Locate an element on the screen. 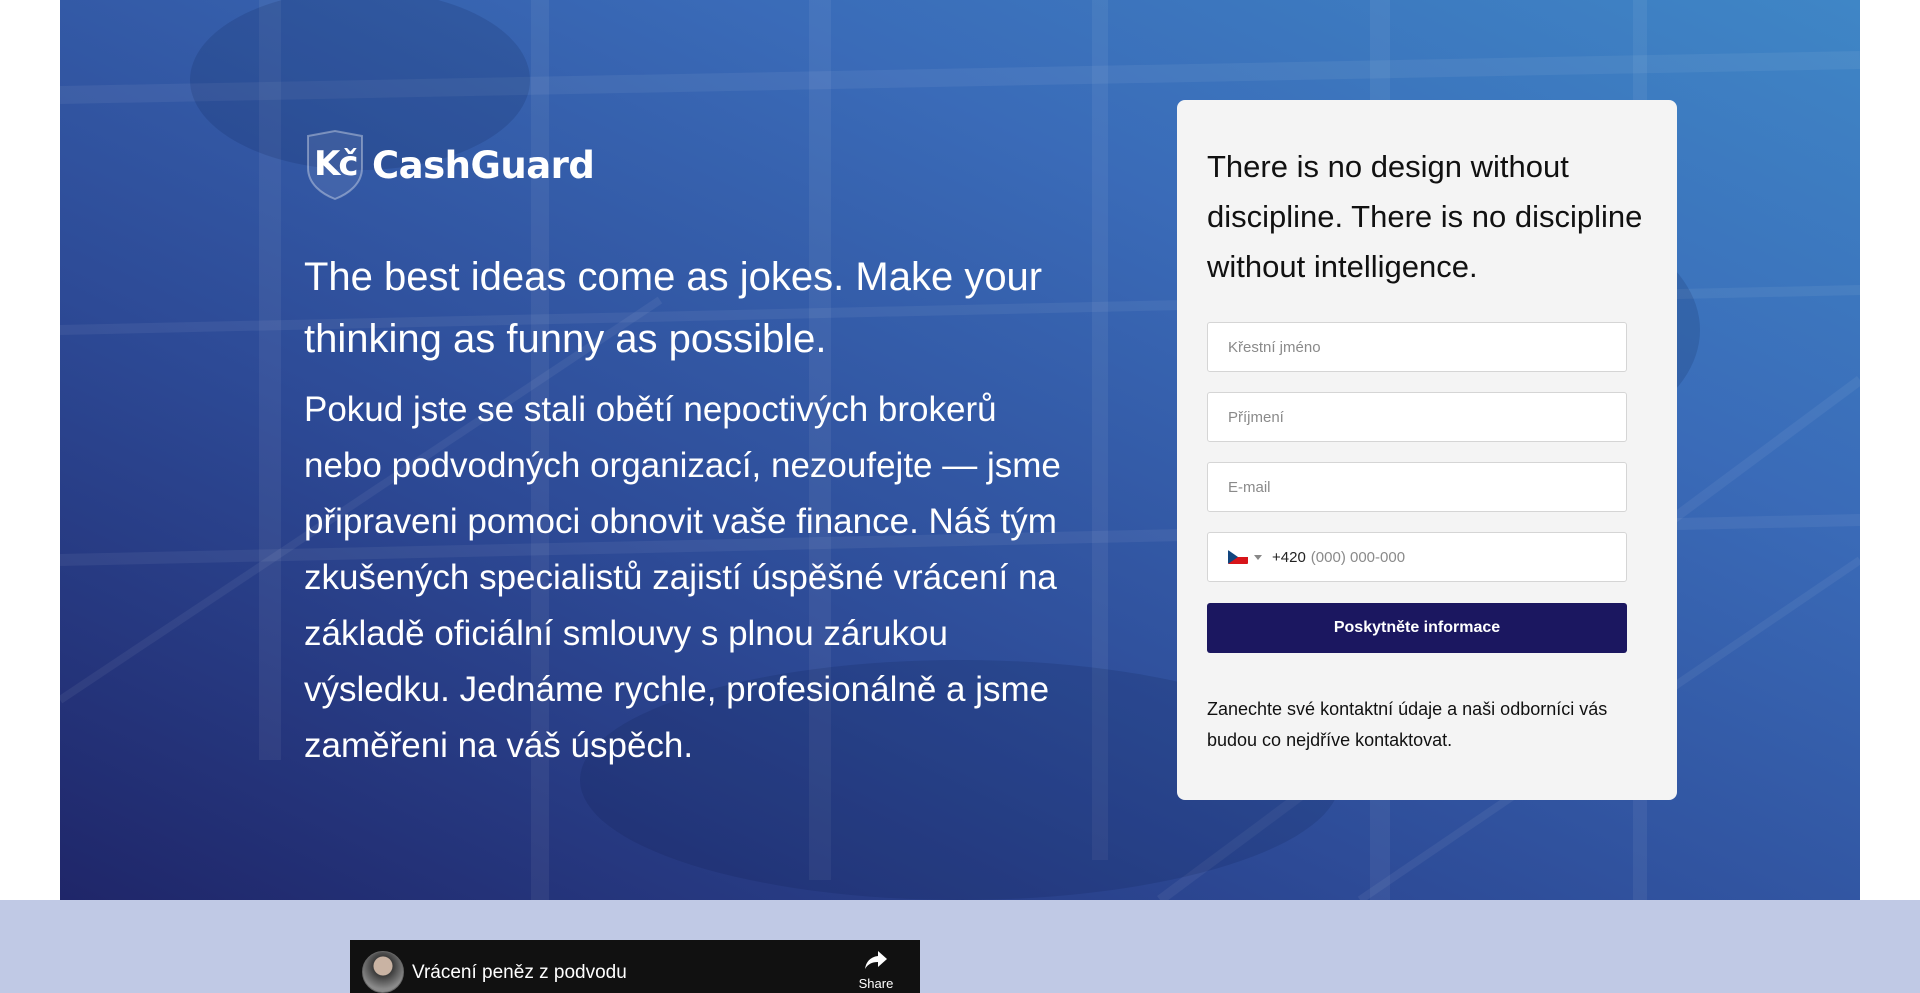  logo-mark: Kč is located at coordinates (336, 164).